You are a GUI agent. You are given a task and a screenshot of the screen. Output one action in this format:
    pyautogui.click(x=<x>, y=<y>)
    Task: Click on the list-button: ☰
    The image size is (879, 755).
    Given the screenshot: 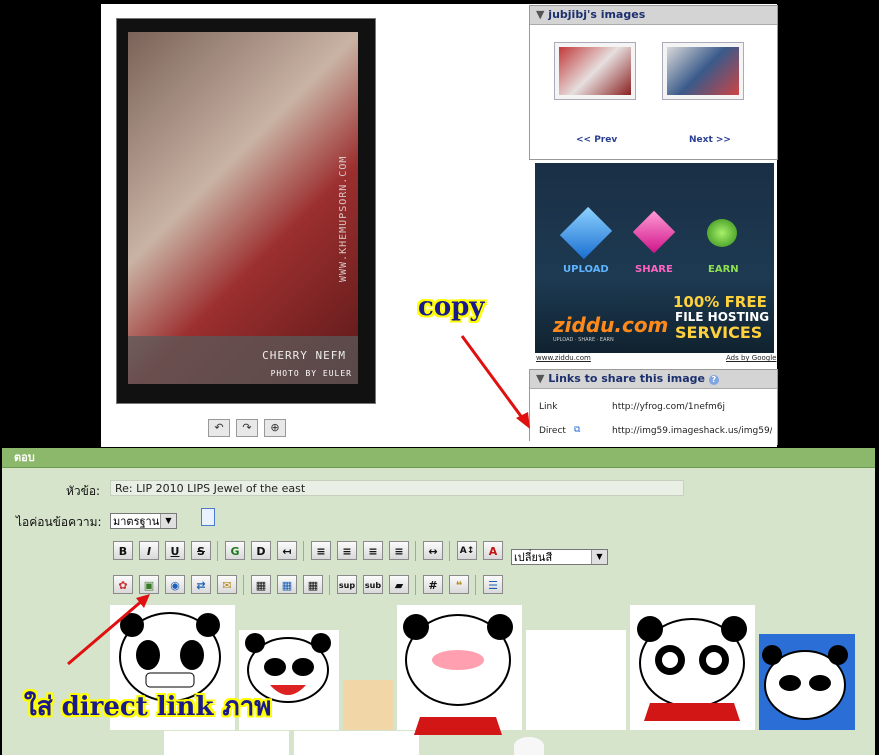 What is the action you would take?
    pyautogui.click(x=493, y=584)
    